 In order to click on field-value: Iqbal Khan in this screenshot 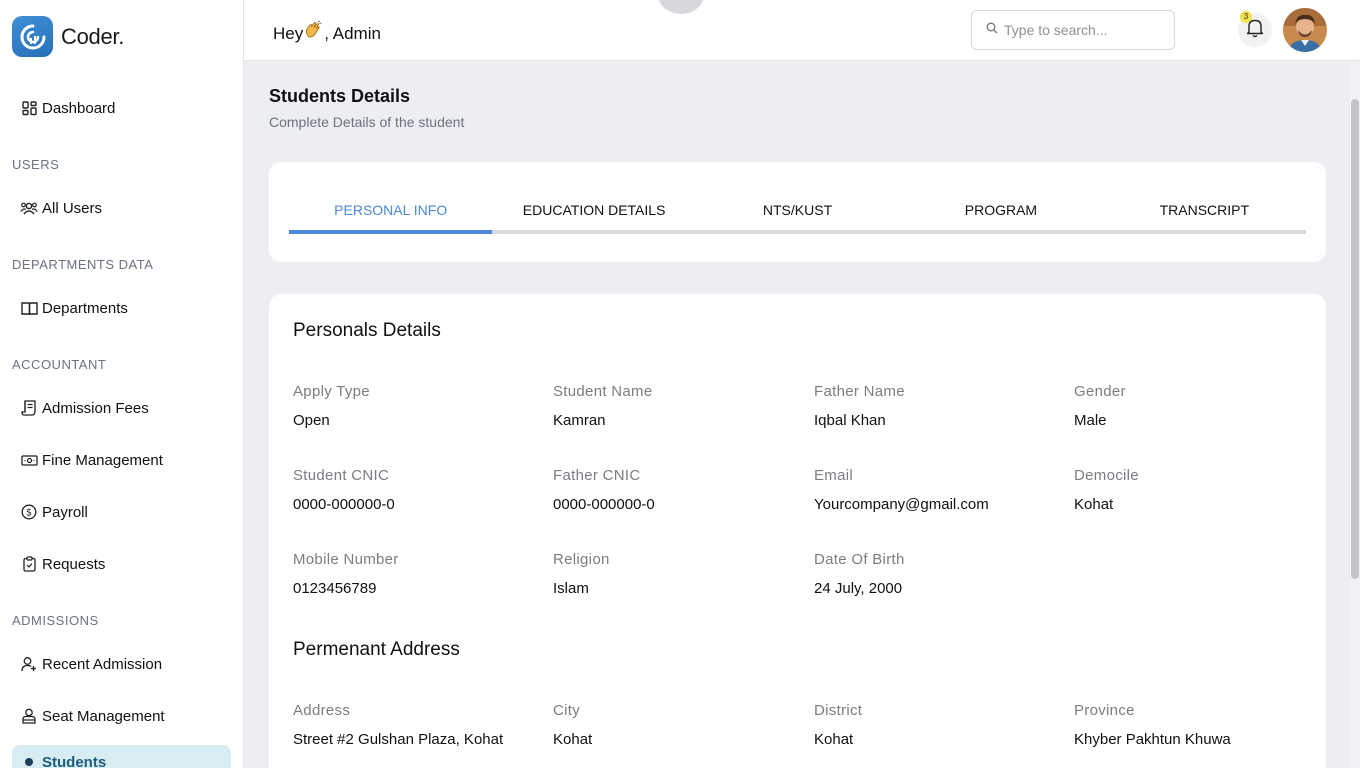, I will do `click(850, 420)`.